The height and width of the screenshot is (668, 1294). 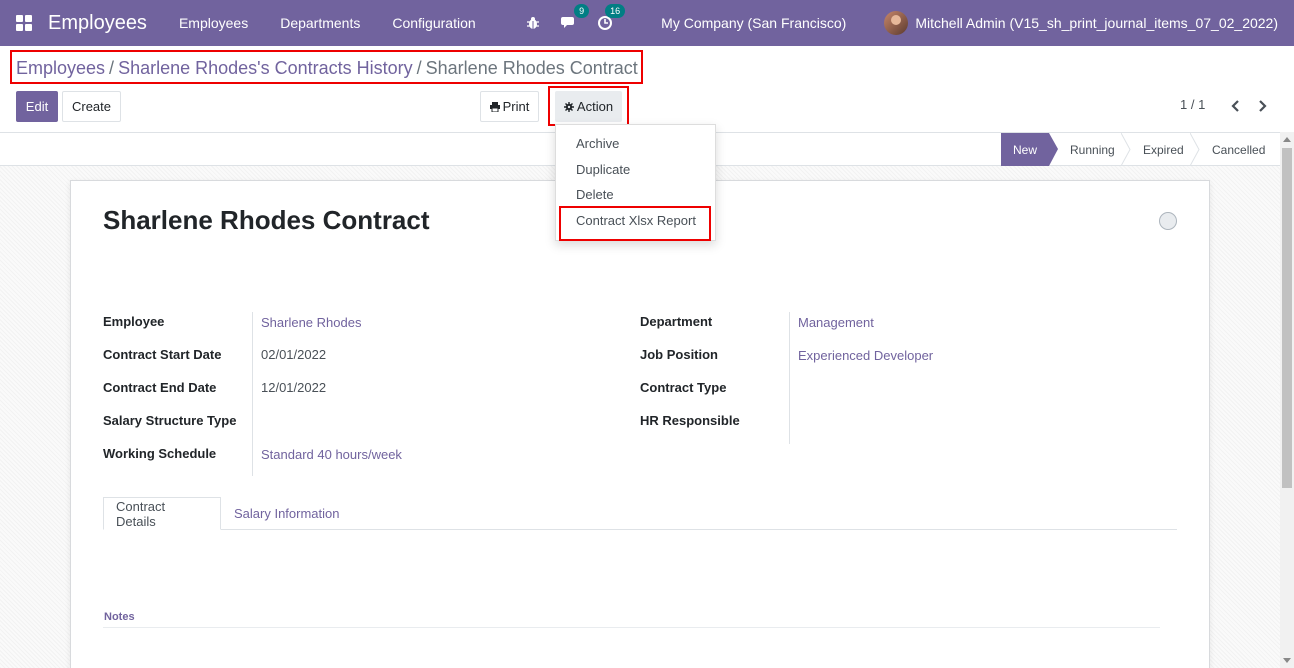 I want to click on vertical-scrollbar, so click(x=1287, y=400).